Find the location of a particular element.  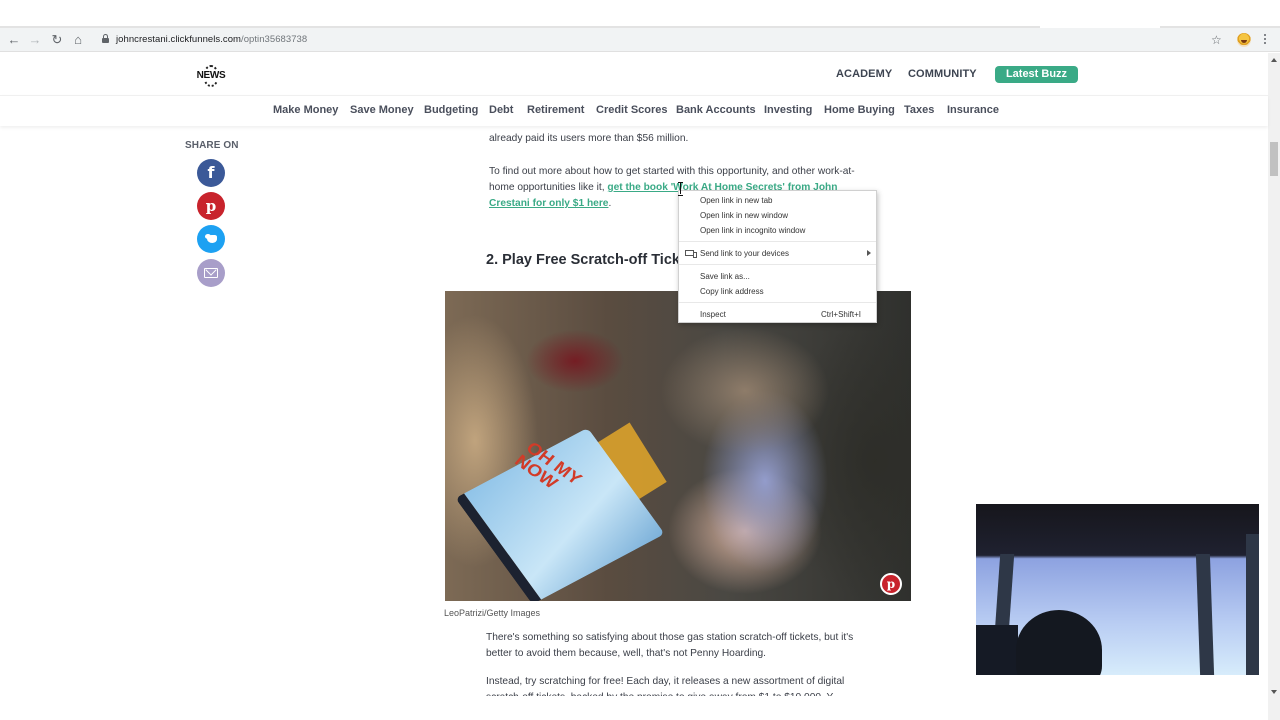

menu-item-open-new-window: Open link in new window is located at coordinates (777, 215).